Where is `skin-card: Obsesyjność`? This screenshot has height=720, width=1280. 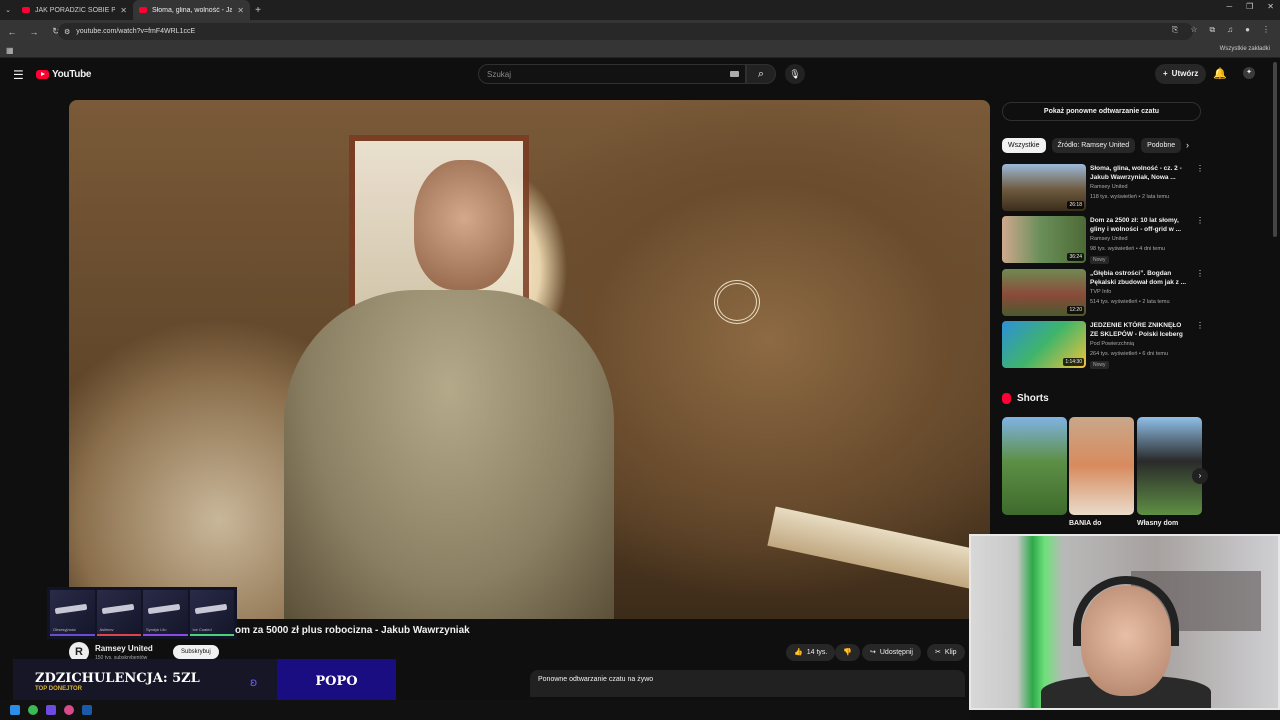
skin-card: Obsesyjność is located at coordinates (72, 613).